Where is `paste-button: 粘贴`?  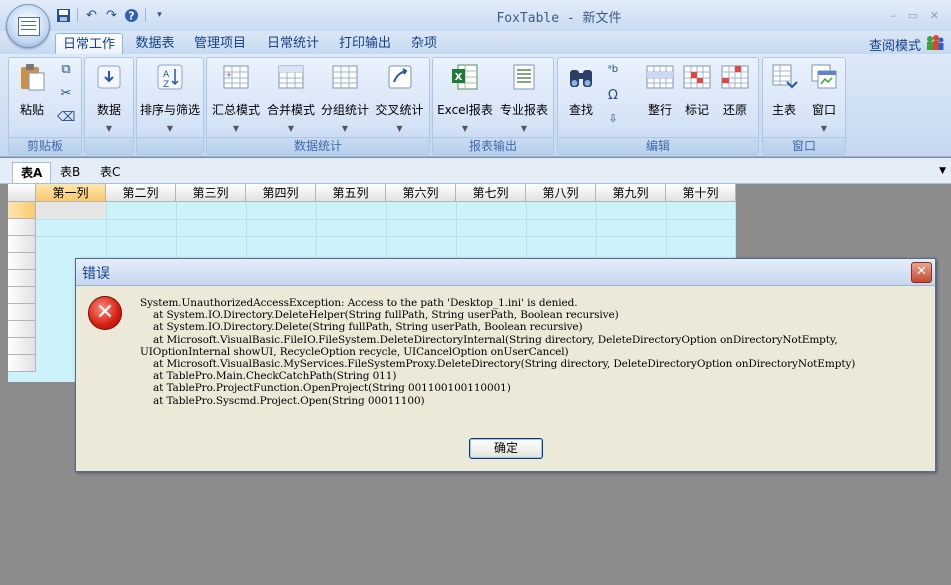 paste-button: 粘贴 is located at coordinates (32, 90).